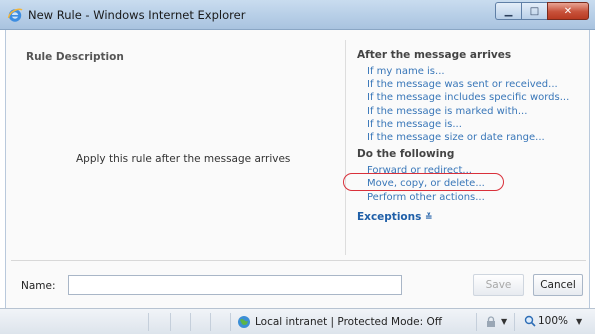 Image resolution: width=595 pixels, height=334 pixels. Describe the element at coordinates (137, 15) in the screenshot. I see `window-title: New Rule - Windows Internet Explorer` at that location.